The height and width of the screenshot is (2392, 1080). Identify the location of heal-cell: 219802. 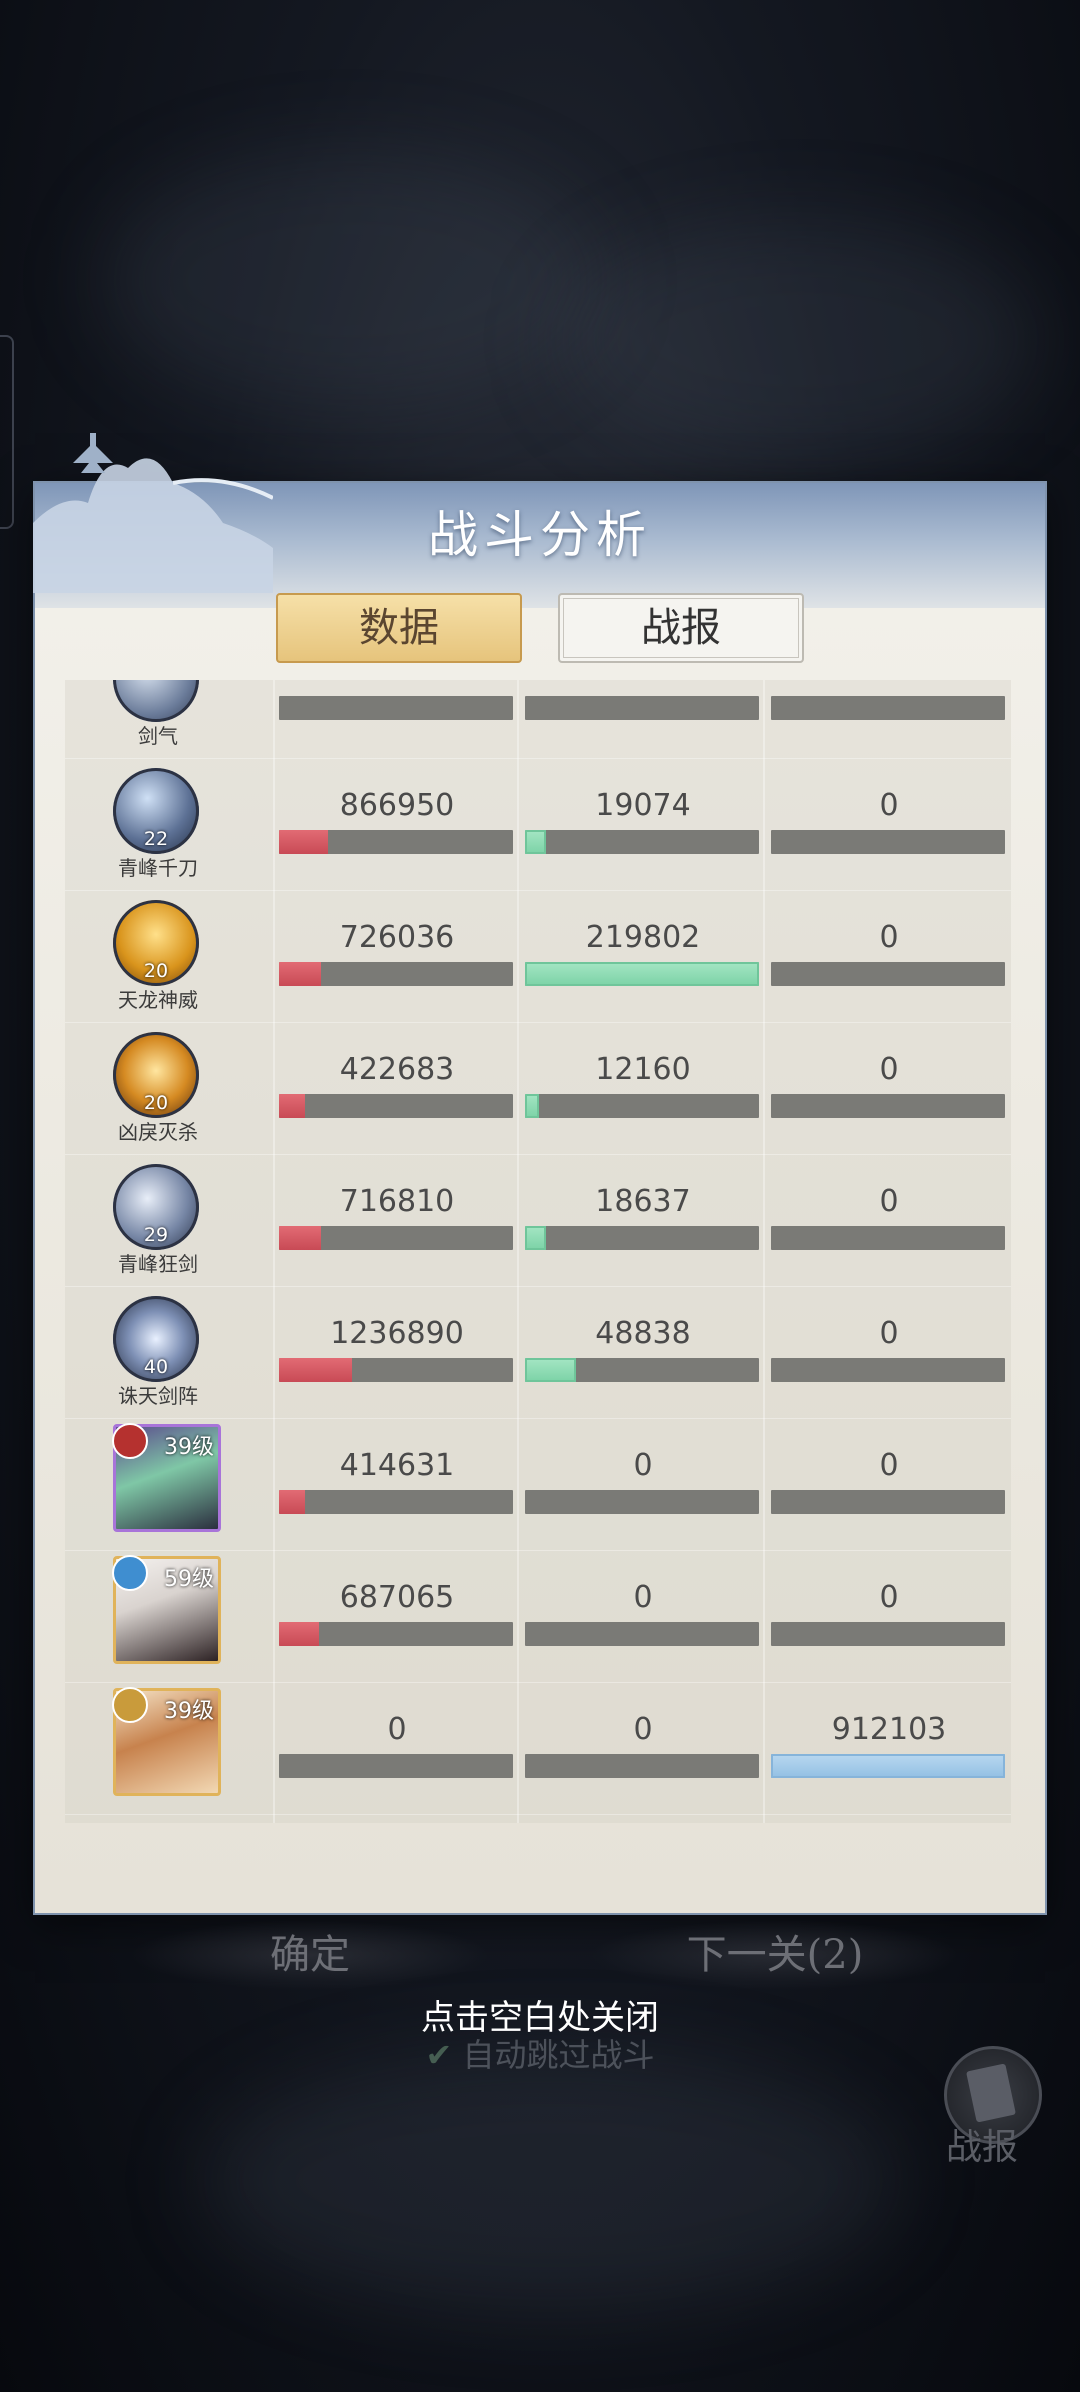
(643, 956).